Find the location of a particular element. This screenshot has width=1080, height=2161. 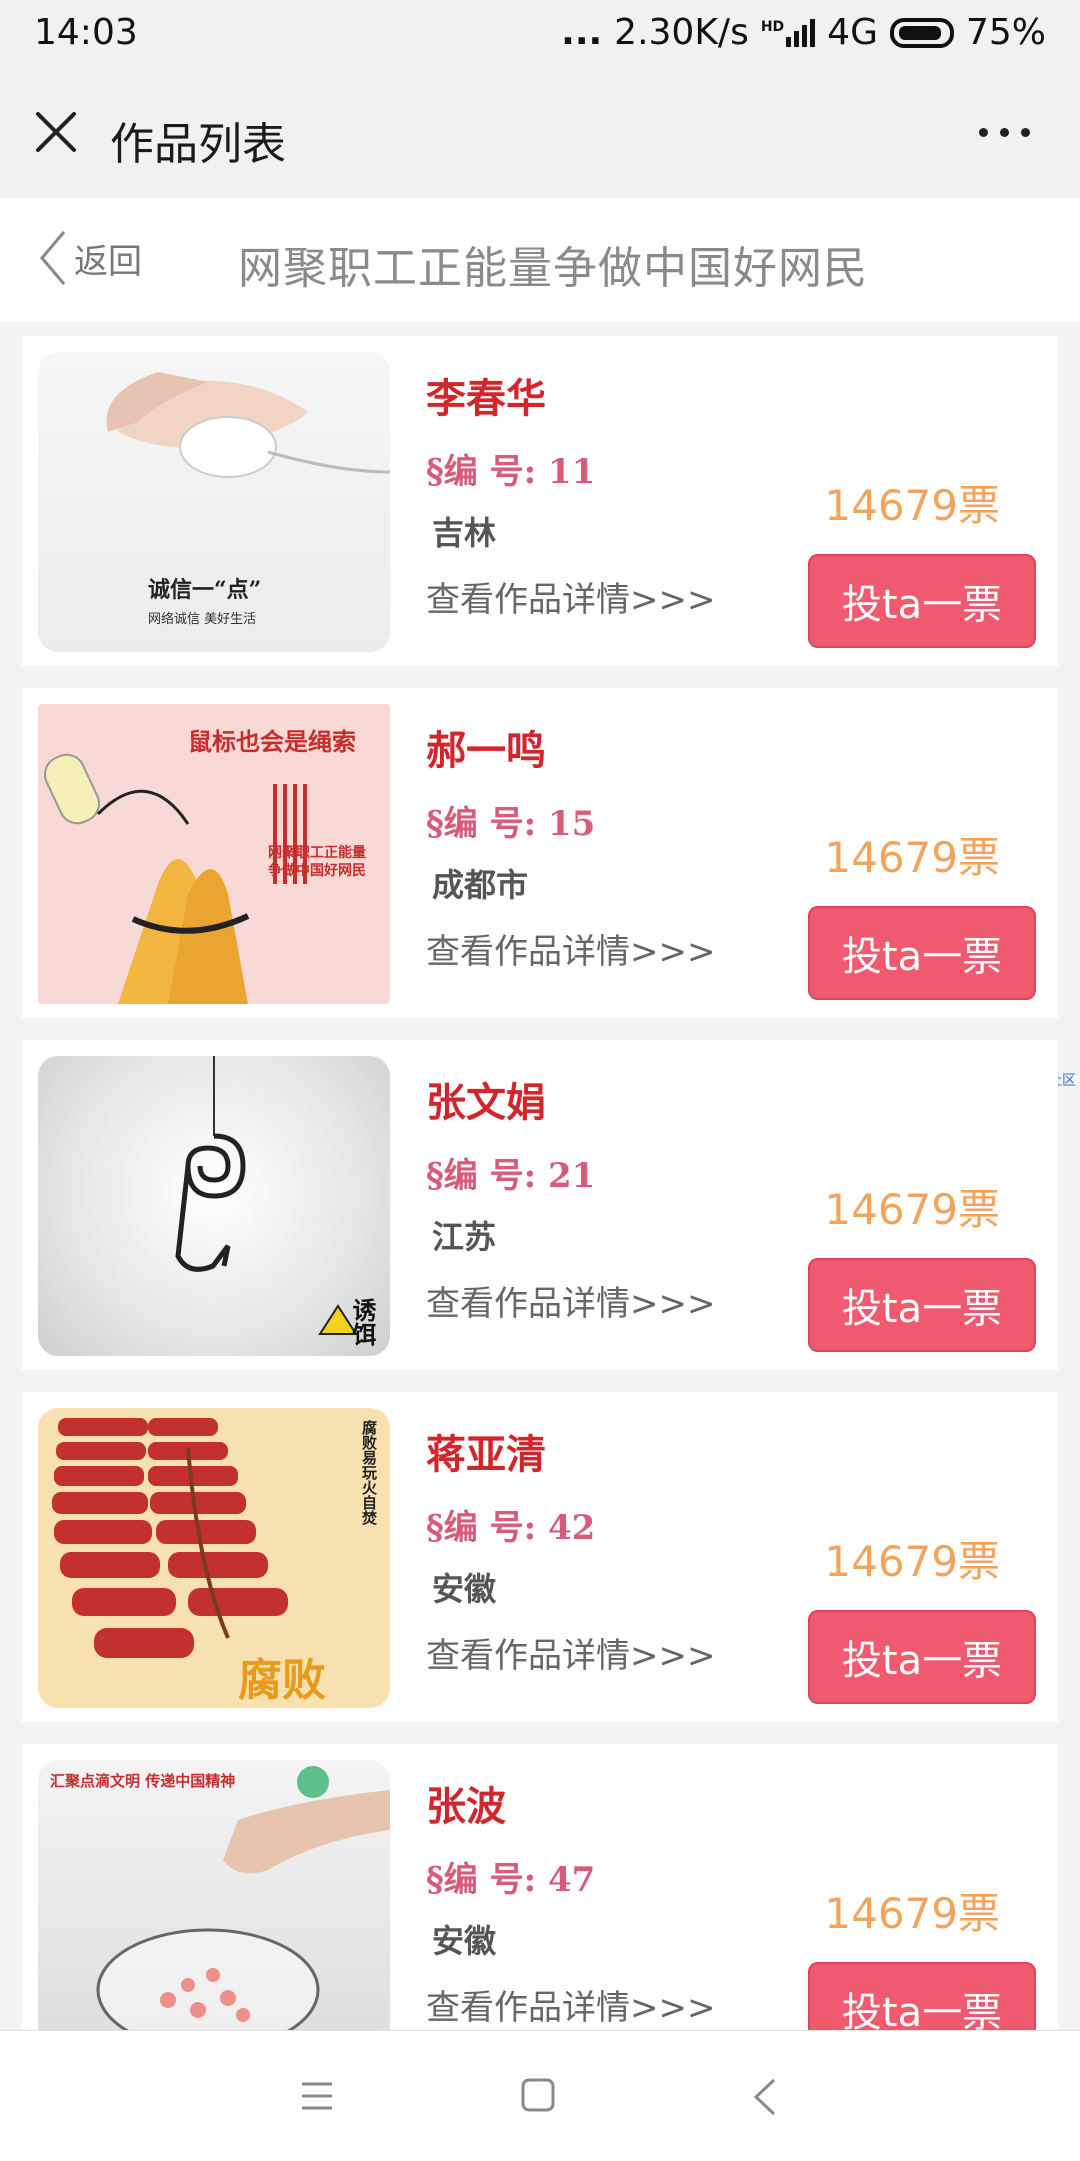

more-menu-icon is located at coordinates (1004, 132).